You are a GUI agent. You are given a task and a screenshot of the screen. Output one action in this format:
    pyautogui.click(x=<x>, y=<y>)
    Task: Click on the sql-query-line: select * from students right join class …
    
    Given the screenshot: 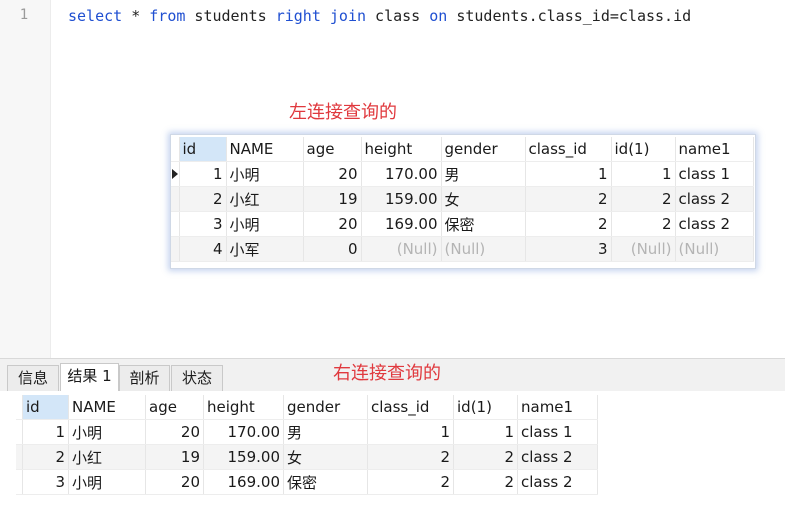 What is the action you would take?
    pyautogui.click(x=379, y=16)
    